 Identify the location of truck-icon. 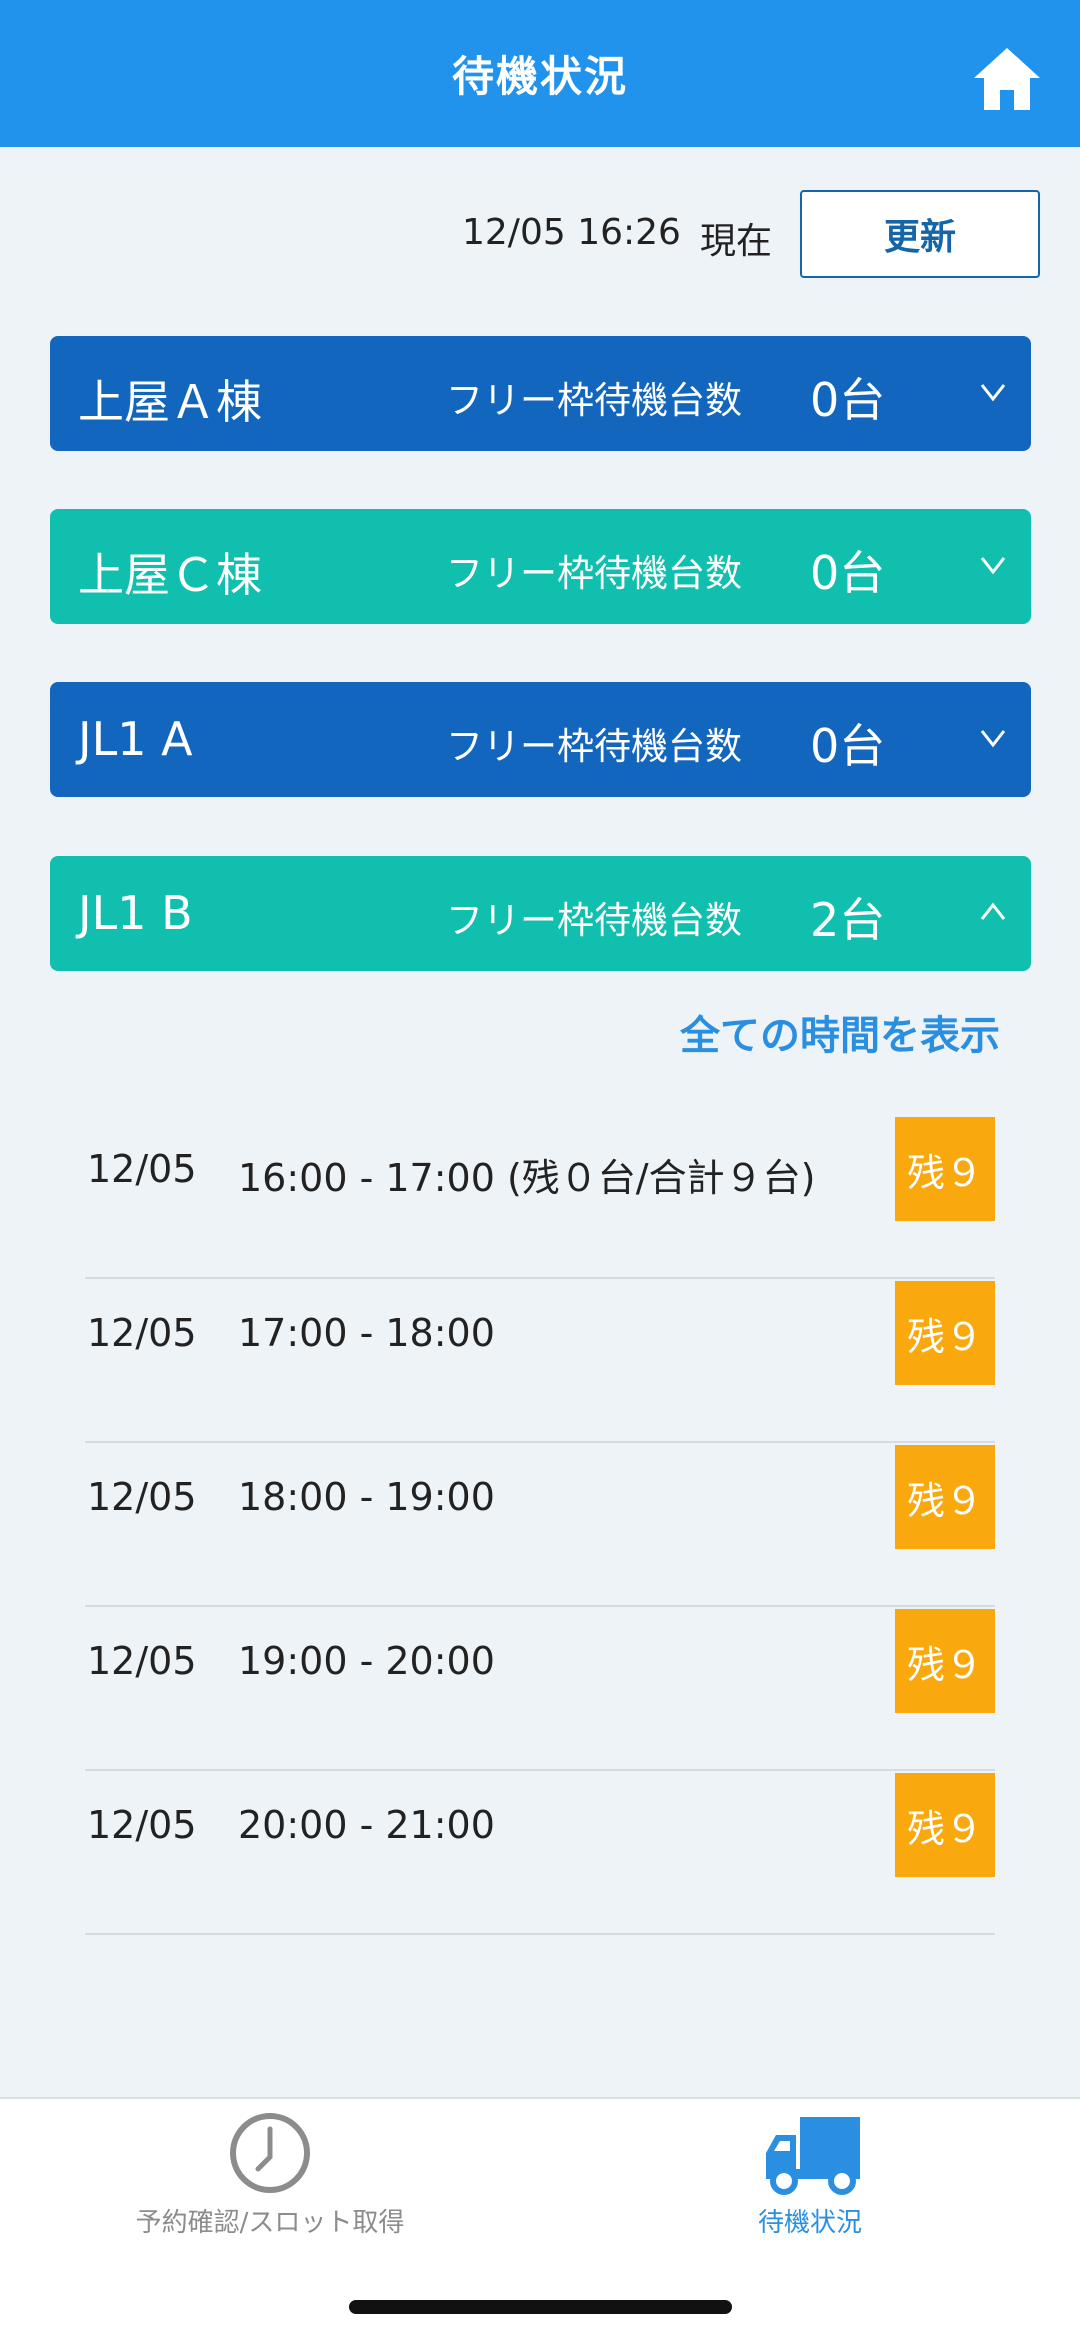
(813, 2156).